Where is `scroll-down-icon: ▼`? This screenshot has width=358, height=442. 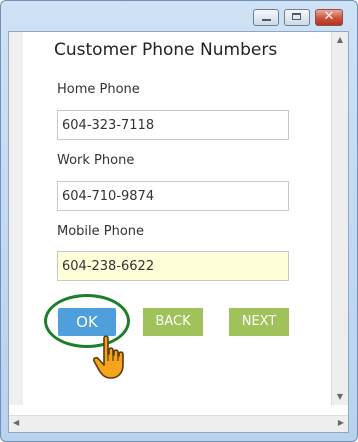
scroll-down-icon: ▼ is located at coordinates (340, 397).